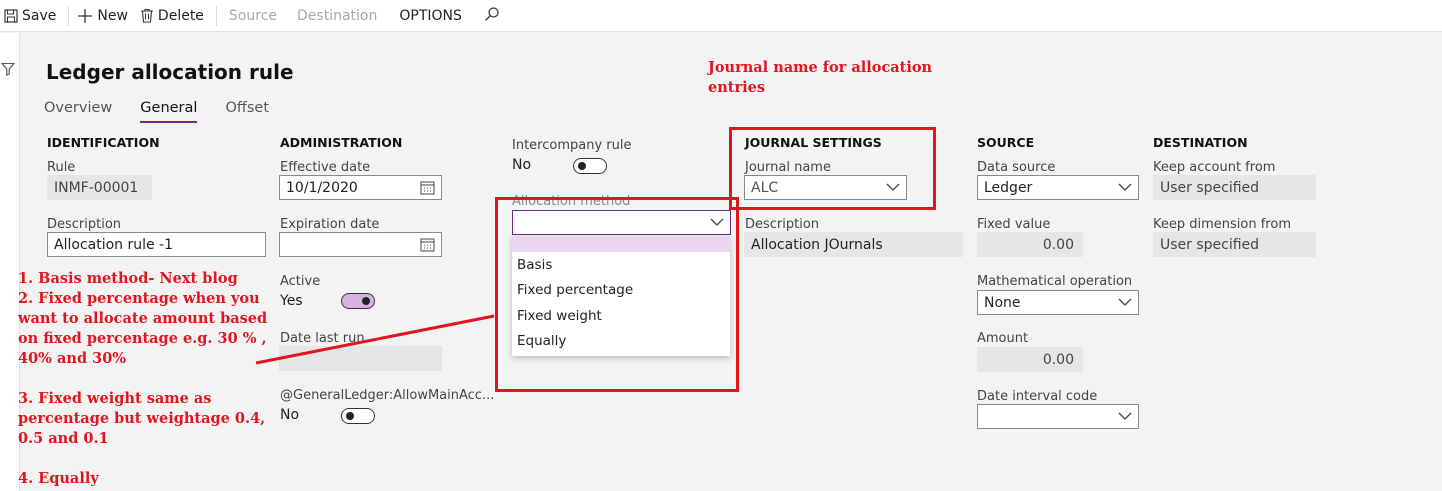 The height and width of the screenshot is (491, 1442). What do you see at coordinates (139, 298) in the screenshot?
I see `annotation-line: 2. Fixed percentage when you` at bounding box center [139, 298].